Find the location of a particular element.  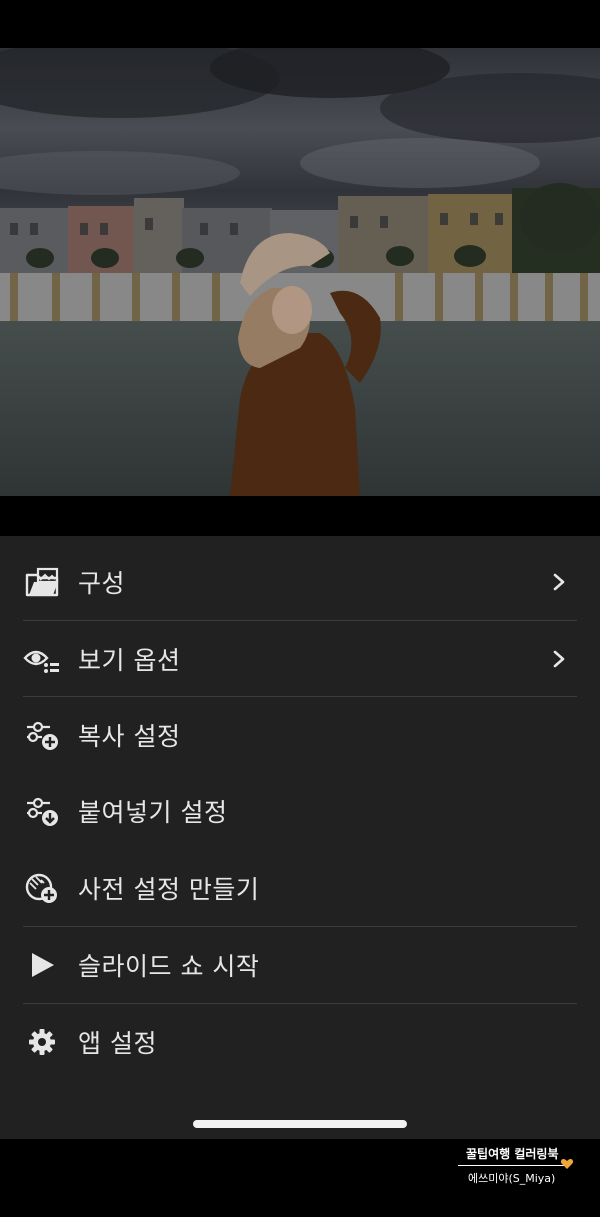

menu-item-app-settings: 앱 설정 is located at coordinates (300, 1041).